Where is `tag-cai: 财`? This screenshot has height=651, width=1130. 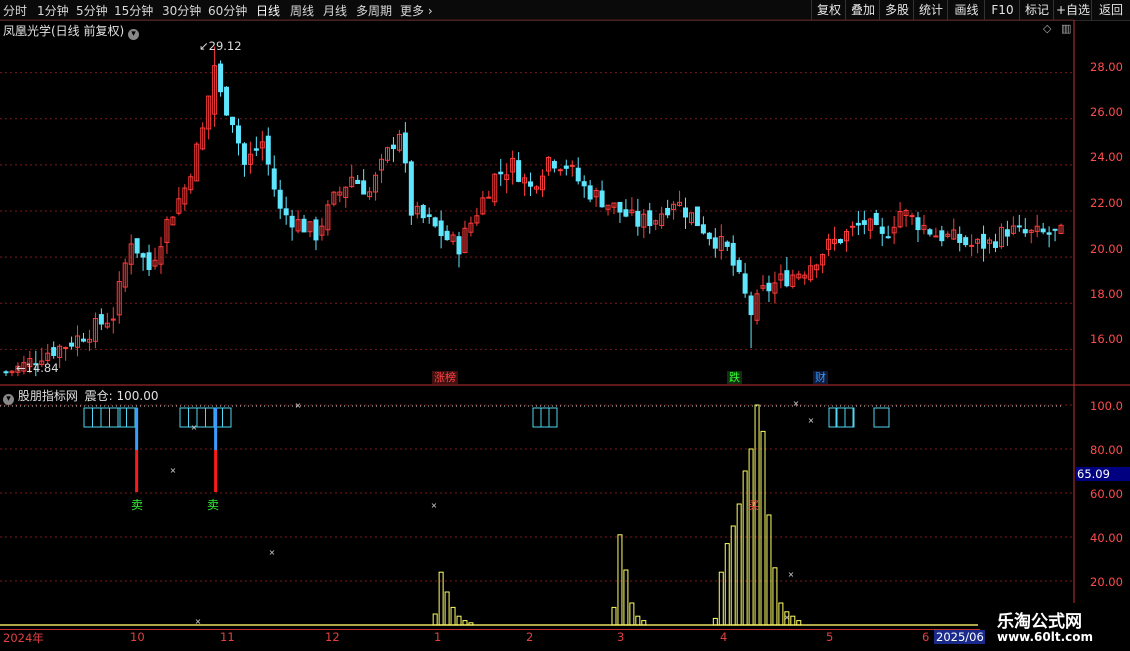 tag-cai: 财 is located at coordinates (820, 377).